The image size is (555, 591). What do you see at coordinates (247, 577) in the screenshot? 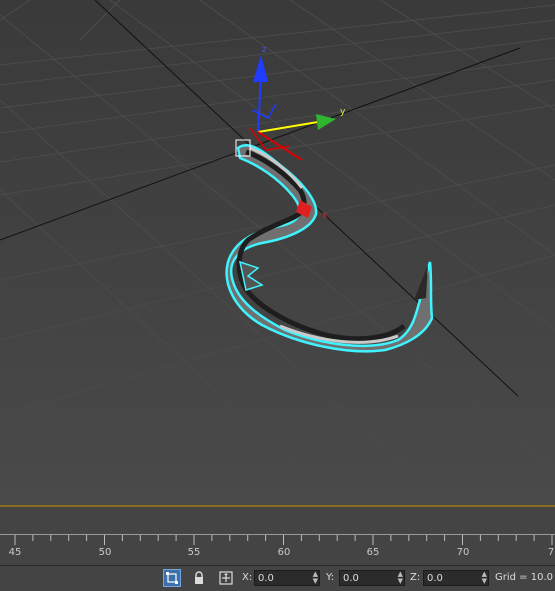
I see `x-coord-label: X:` at bounding box center [247, 577].